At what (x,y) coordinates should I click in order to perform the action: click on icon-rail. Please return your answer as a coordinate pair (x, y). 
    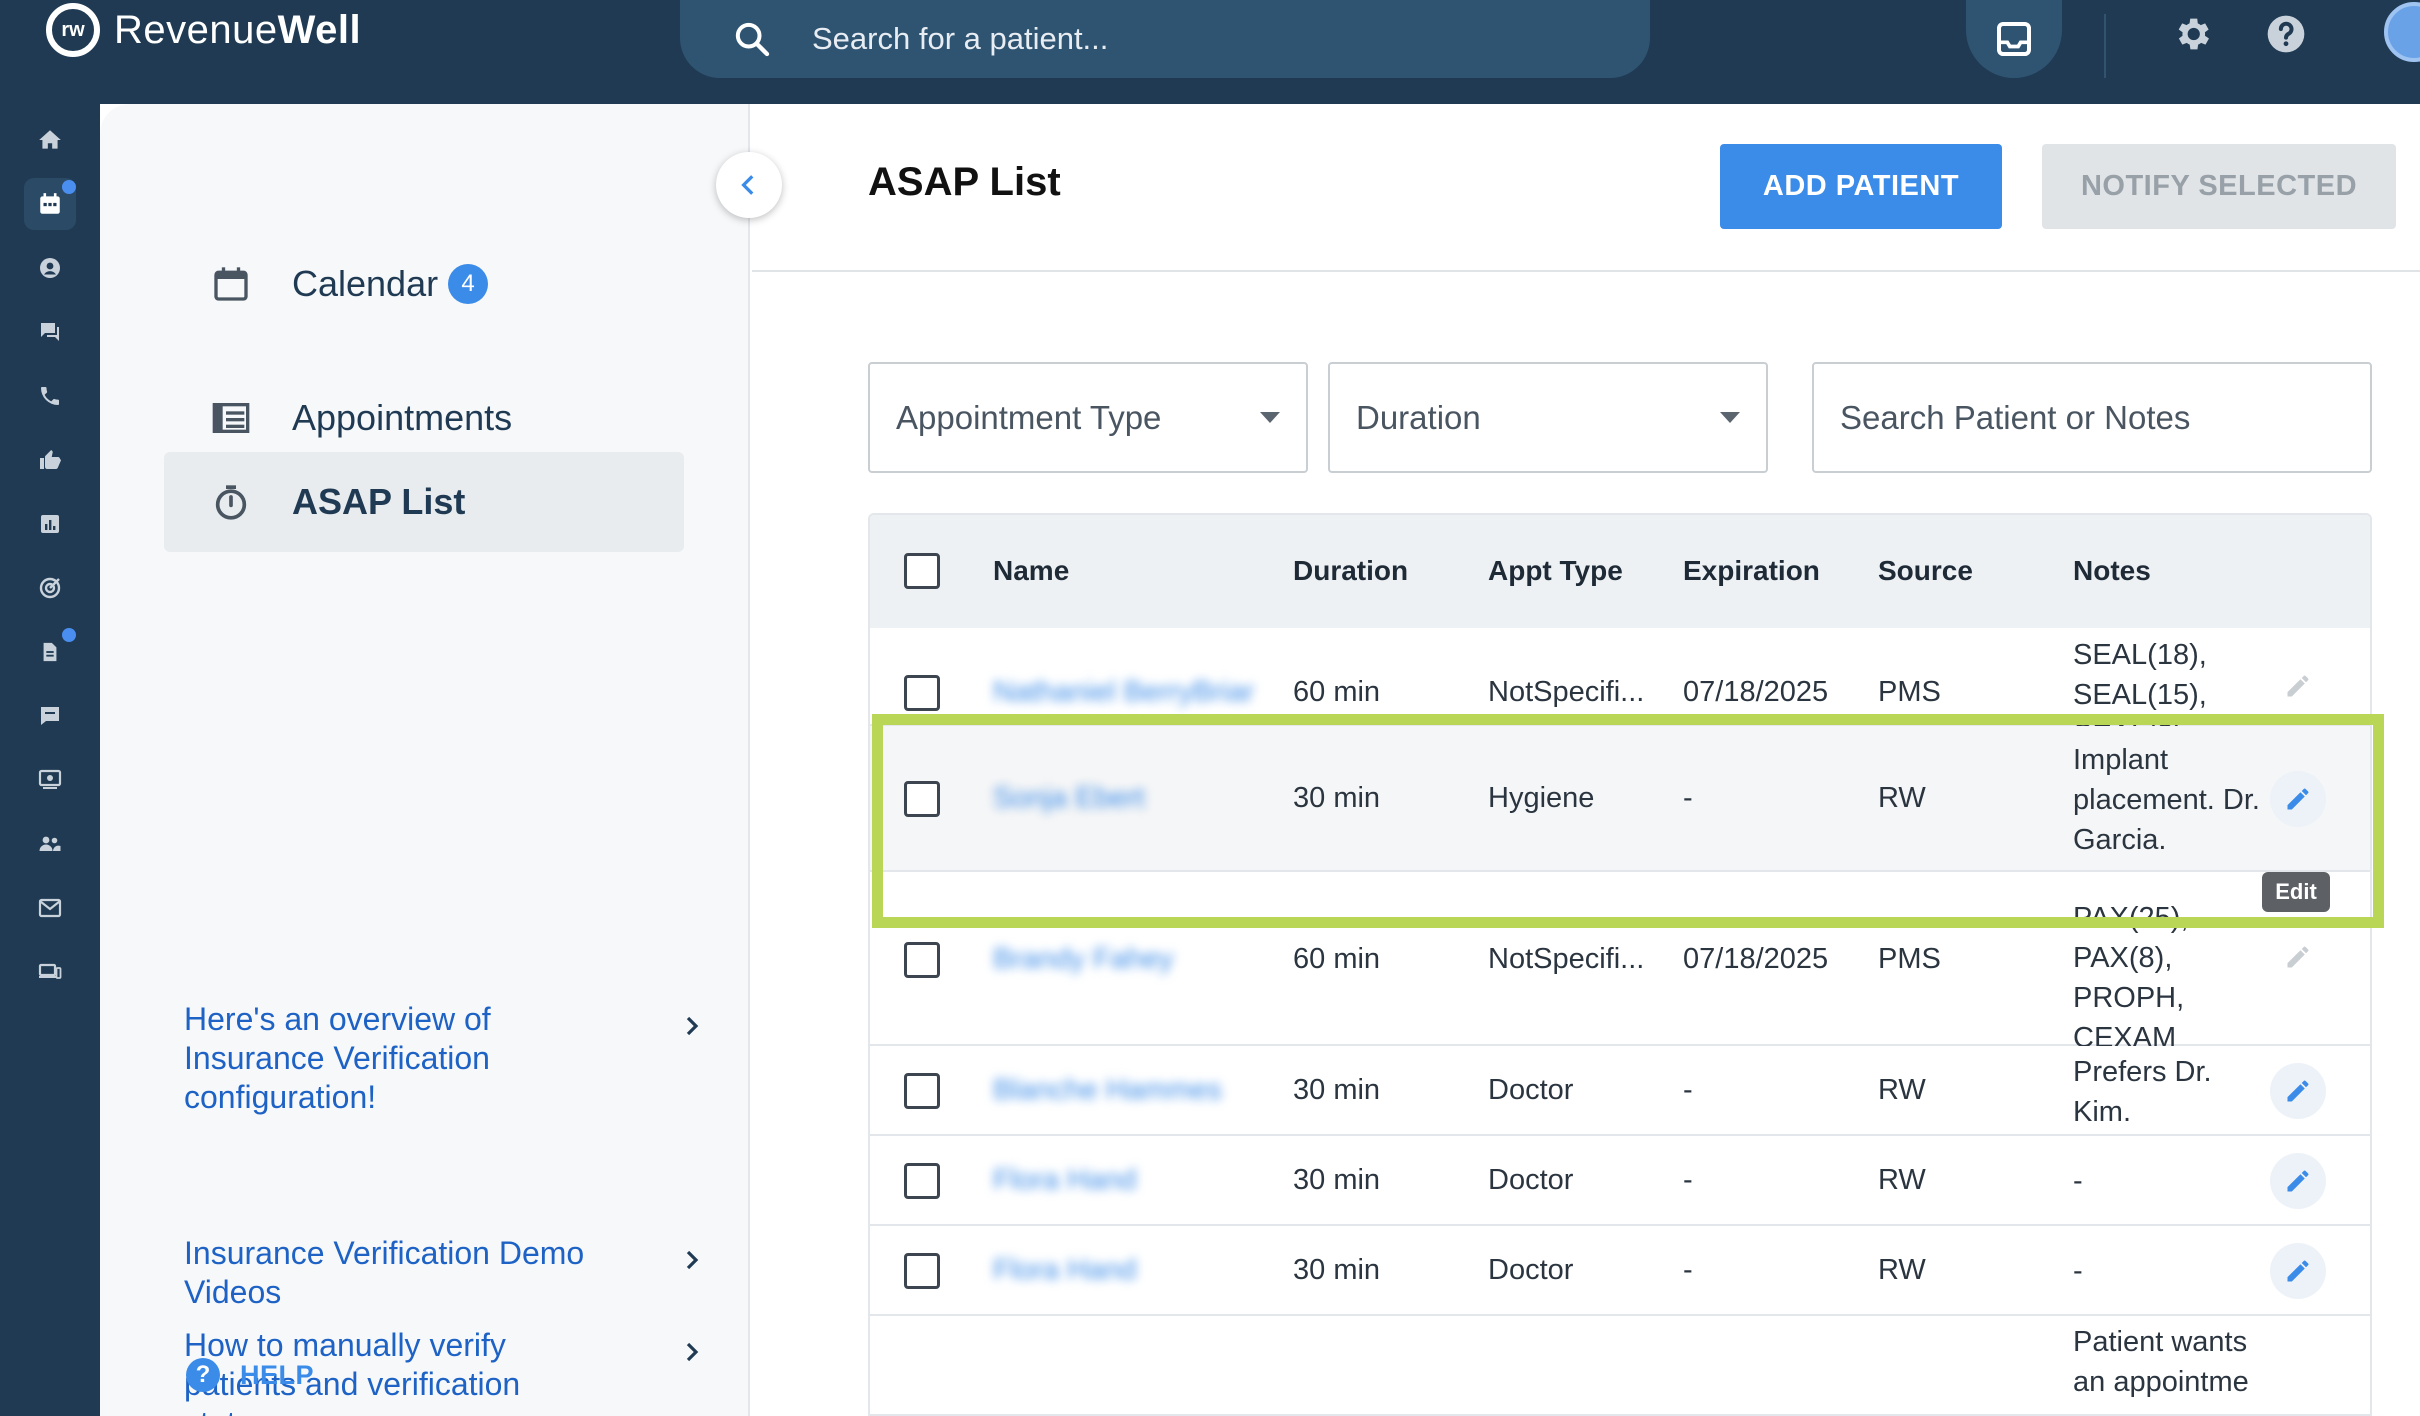
    Looking at the image, I should click on (50, 760).